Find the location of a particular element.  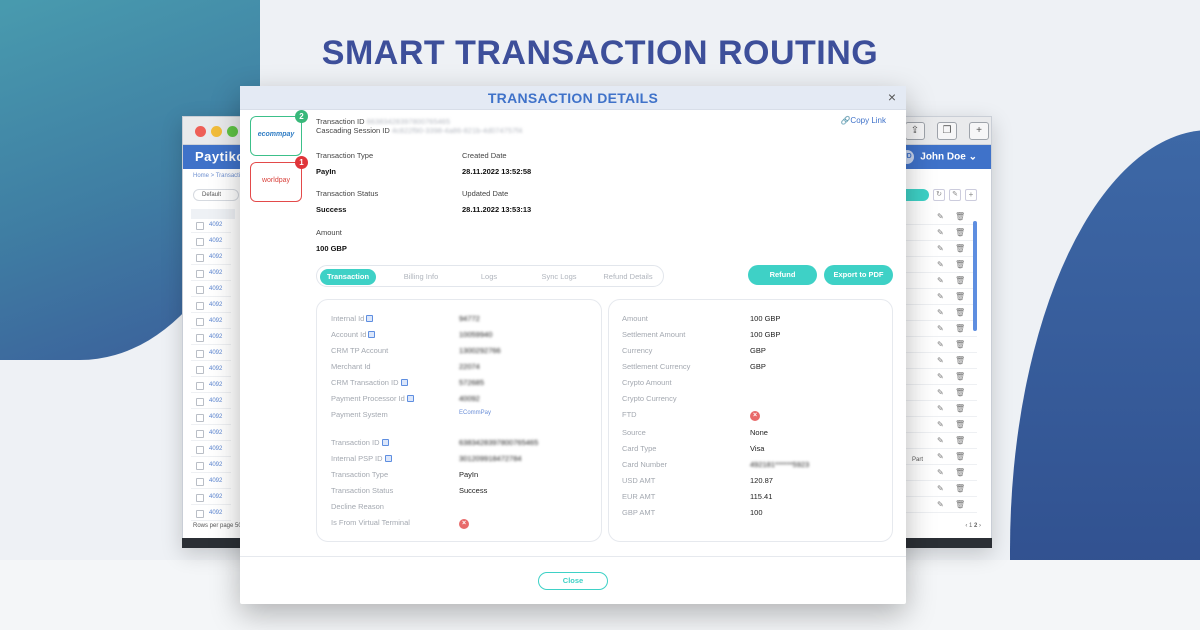

processor-card-worldpay: worldpay 1 is located at coordinates (279, 179).